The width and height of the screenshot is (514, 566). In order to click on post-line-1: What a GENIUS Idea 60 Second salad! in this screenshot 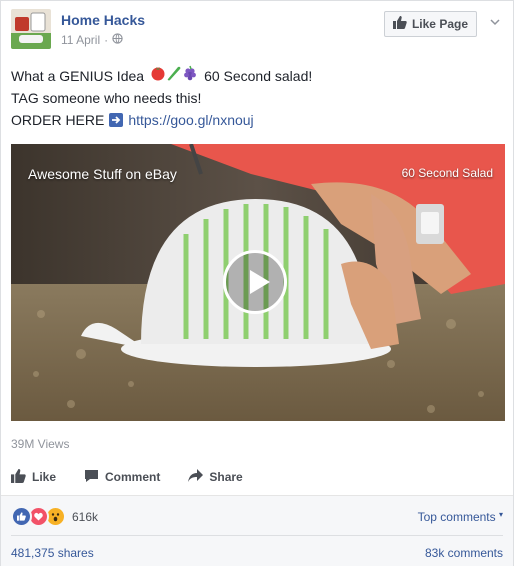, I will do `click(258, 76)`.